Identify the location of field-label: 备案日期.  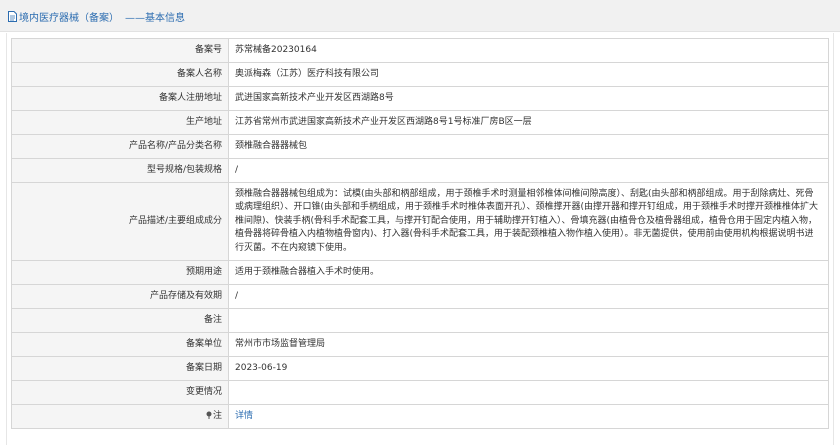
(120, 368).